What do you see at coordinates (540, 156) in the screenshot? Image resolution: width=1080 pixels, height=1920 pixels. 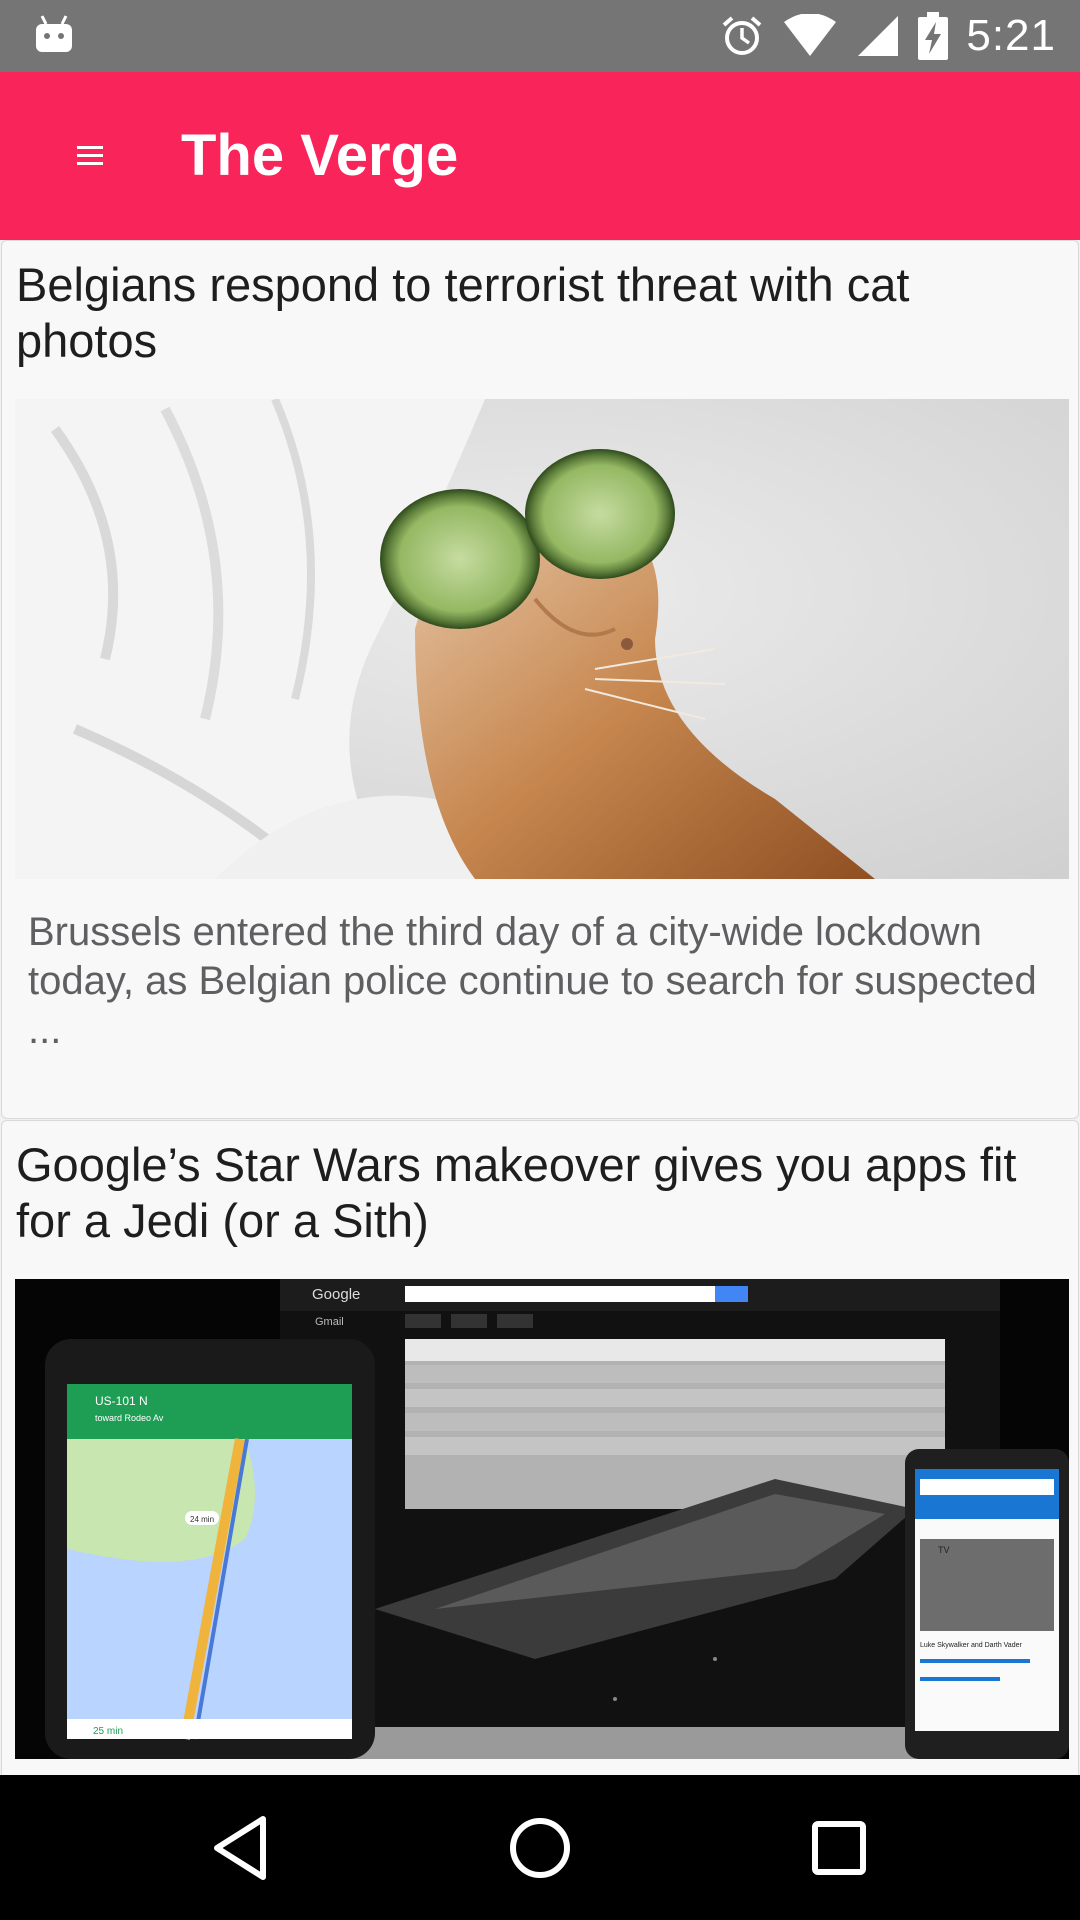 I see `app-bar: The Verge` at bounding box center [540, 156].